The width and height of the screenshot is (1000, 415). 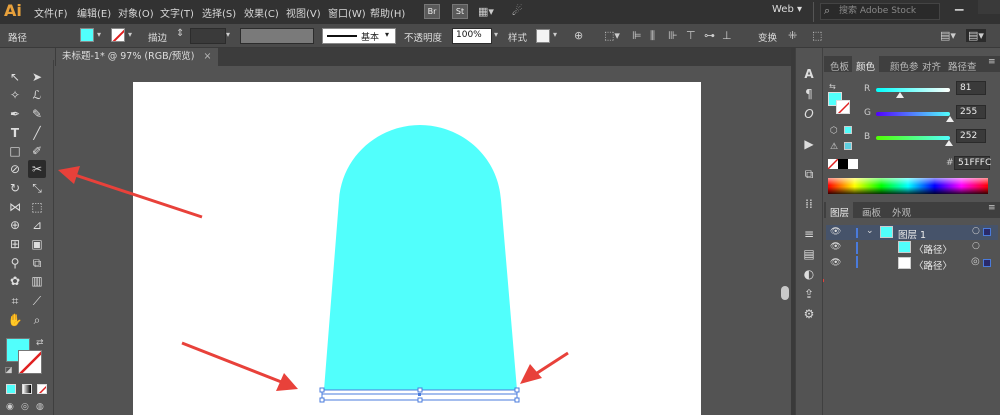 What do you see at coordinates (420, 257) in the screenshot?
I see `arch-shape` at bounding box center [420, 257].